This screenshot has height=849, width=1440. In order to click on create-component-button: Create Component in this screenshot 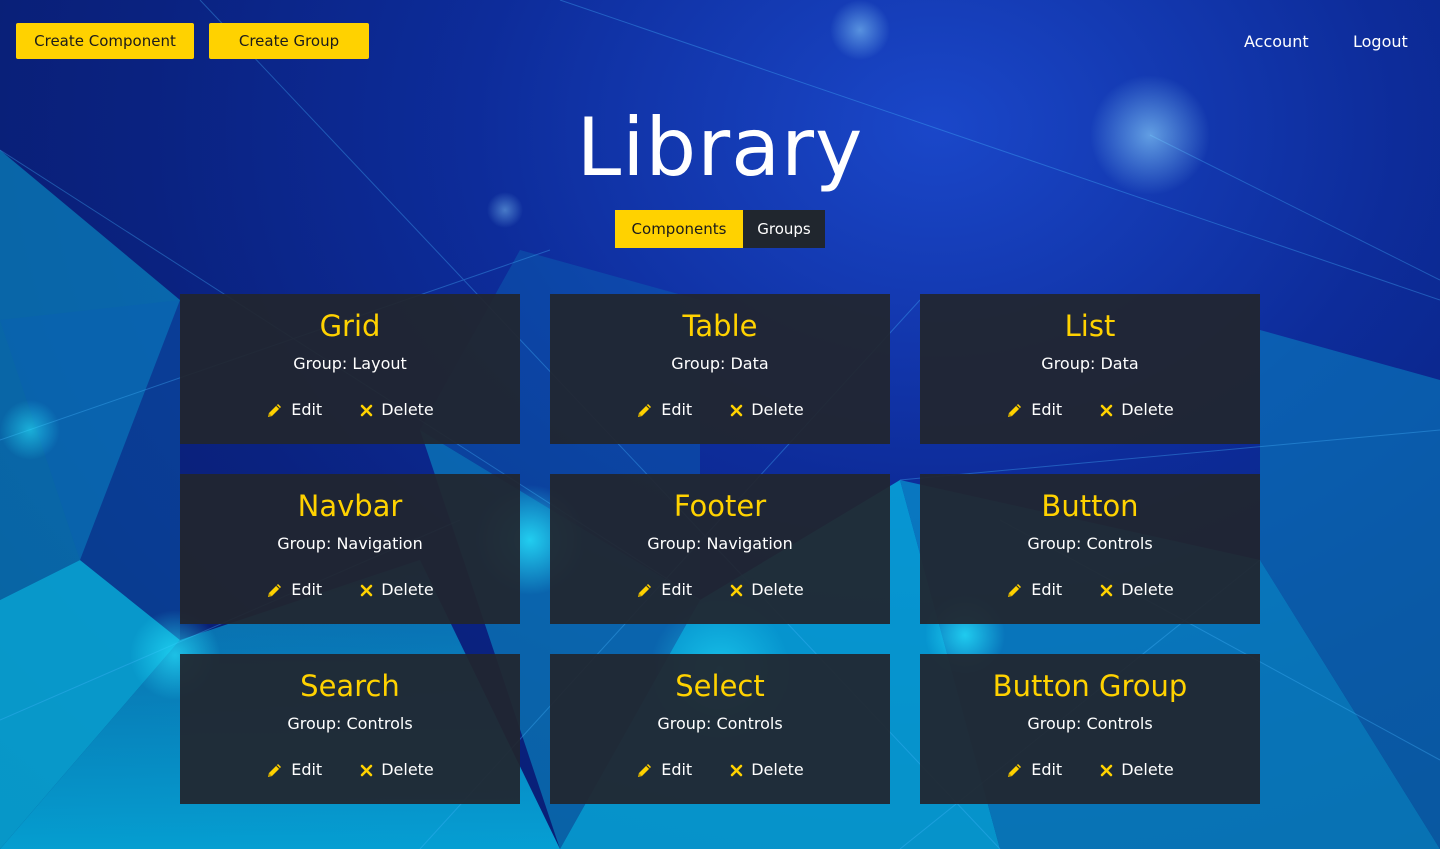, I will do `click(105, 41)`.